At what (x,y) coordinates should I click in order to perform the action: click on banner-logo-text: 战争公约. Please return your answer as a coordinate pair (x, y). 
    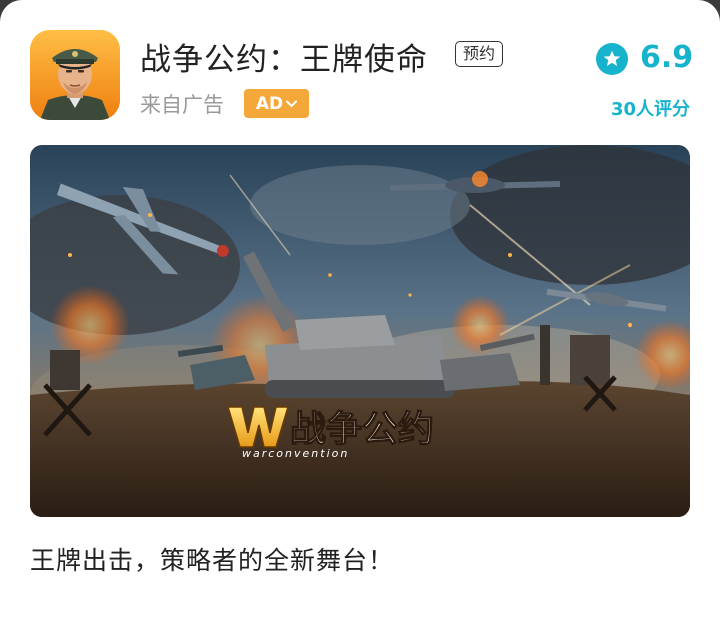
    Looking at the image, I should click on (362, 429).